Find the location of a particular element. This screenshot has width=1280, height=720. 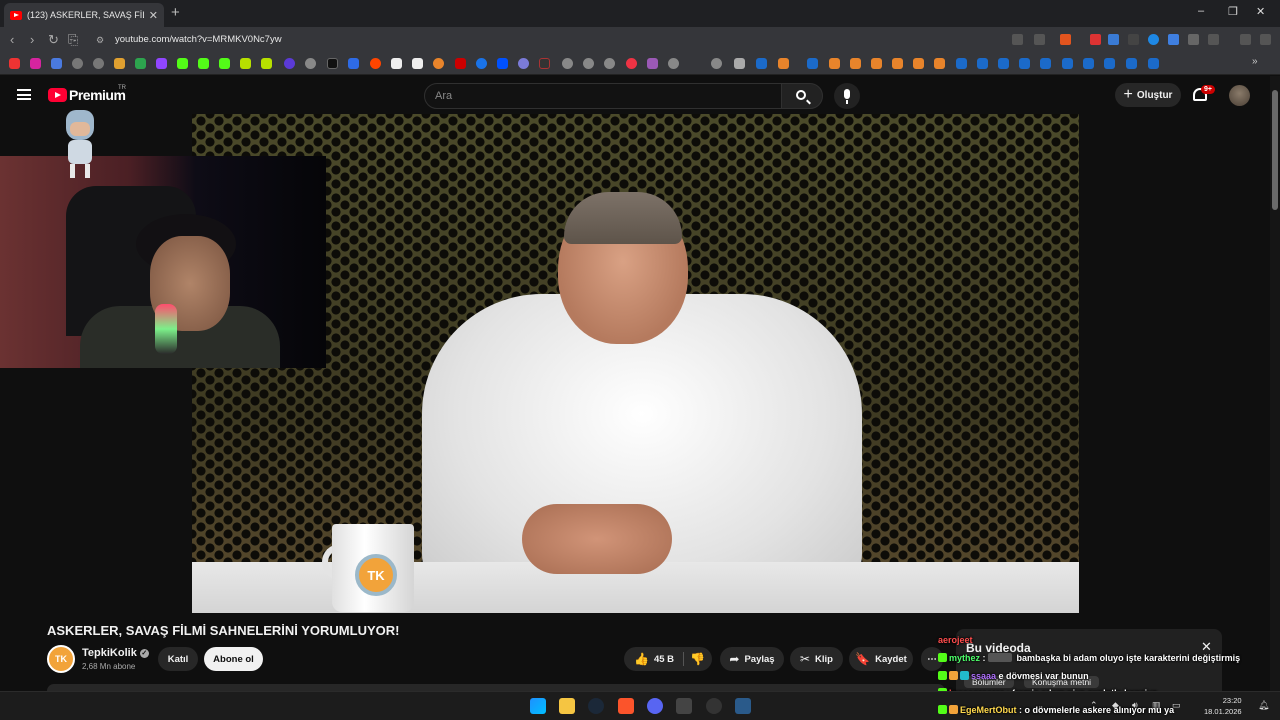

dislike-icon: 👎 is located at coordinates (697, 659).